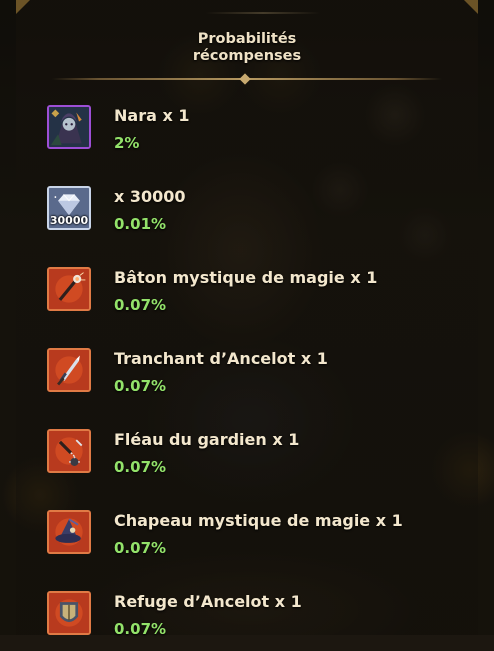  Describe the element at coordinates (69, 289) in the screenshot. I see `mystic-staff-icon` at that location.